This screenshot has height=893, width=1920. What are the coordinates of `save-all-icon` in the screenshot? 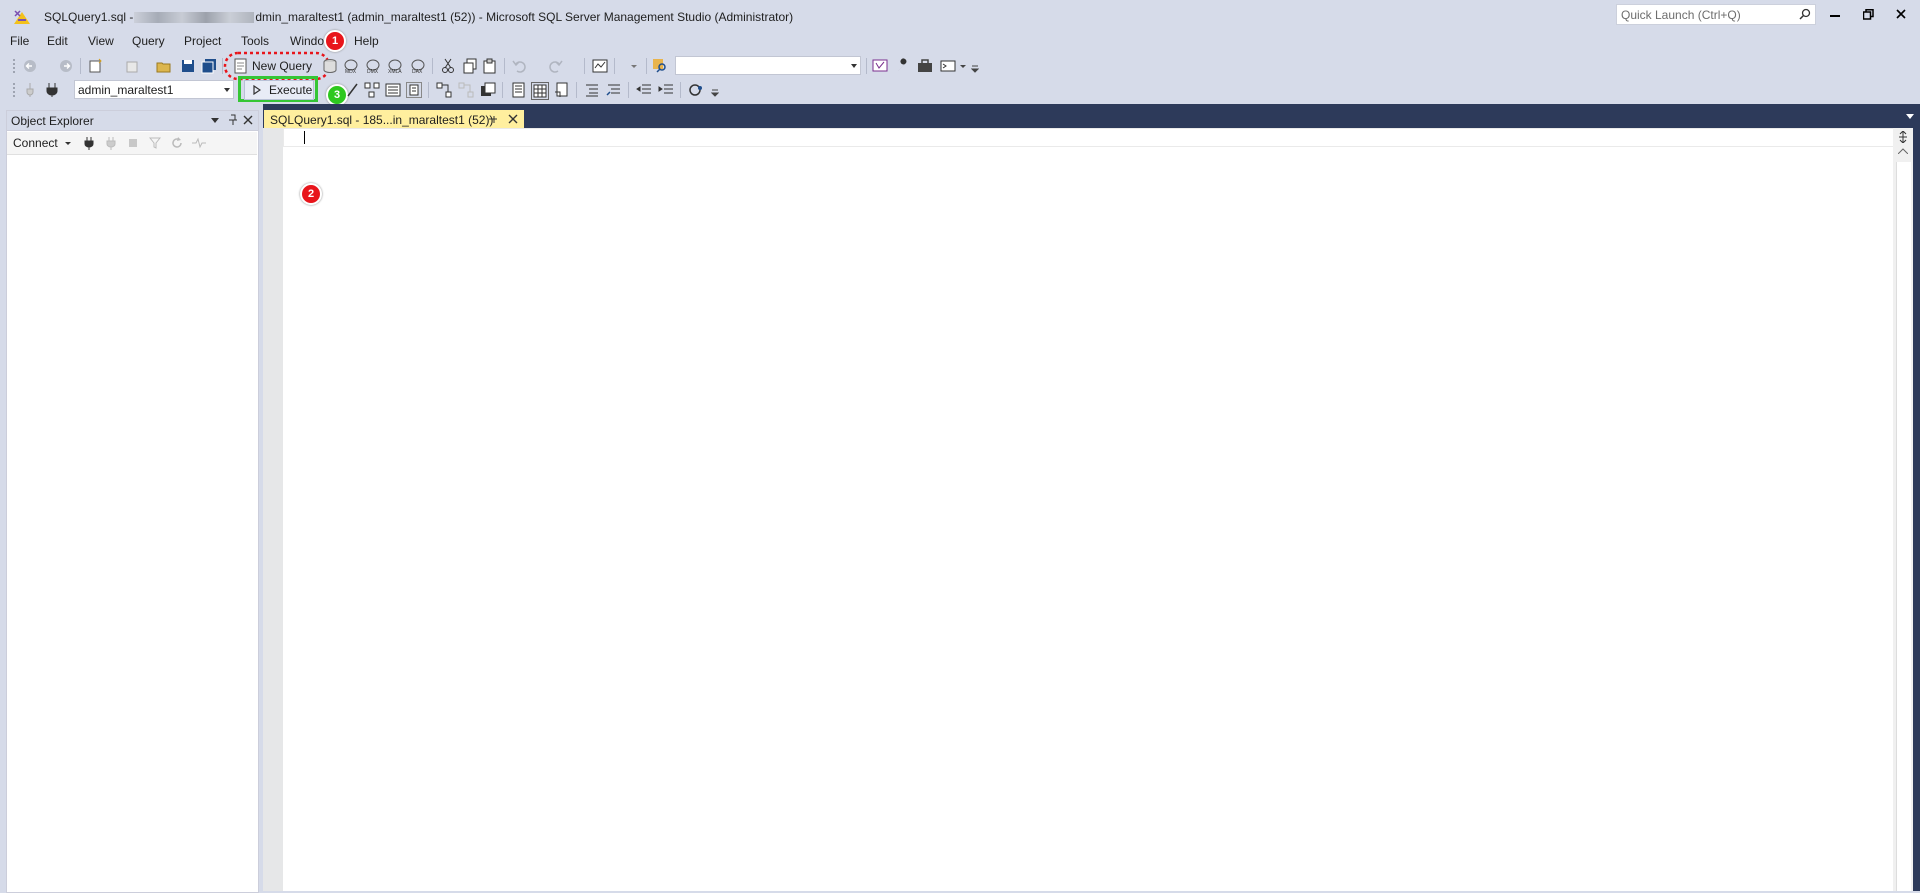 It's located at (209, 66).